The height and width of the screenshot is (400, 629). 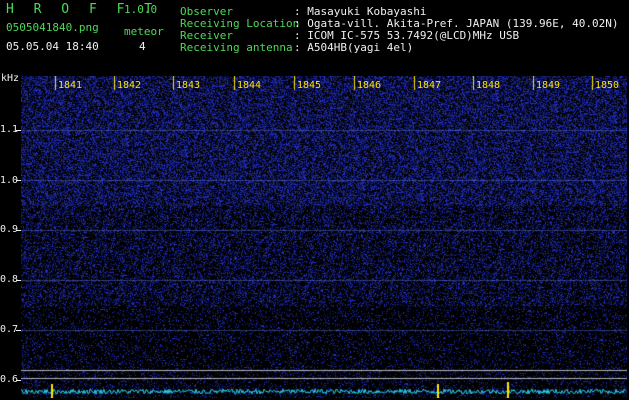 What do you see at coordinates (309, 85) in the screenshot?
I see `time-label: 1845` at bounding box center [309, 85].